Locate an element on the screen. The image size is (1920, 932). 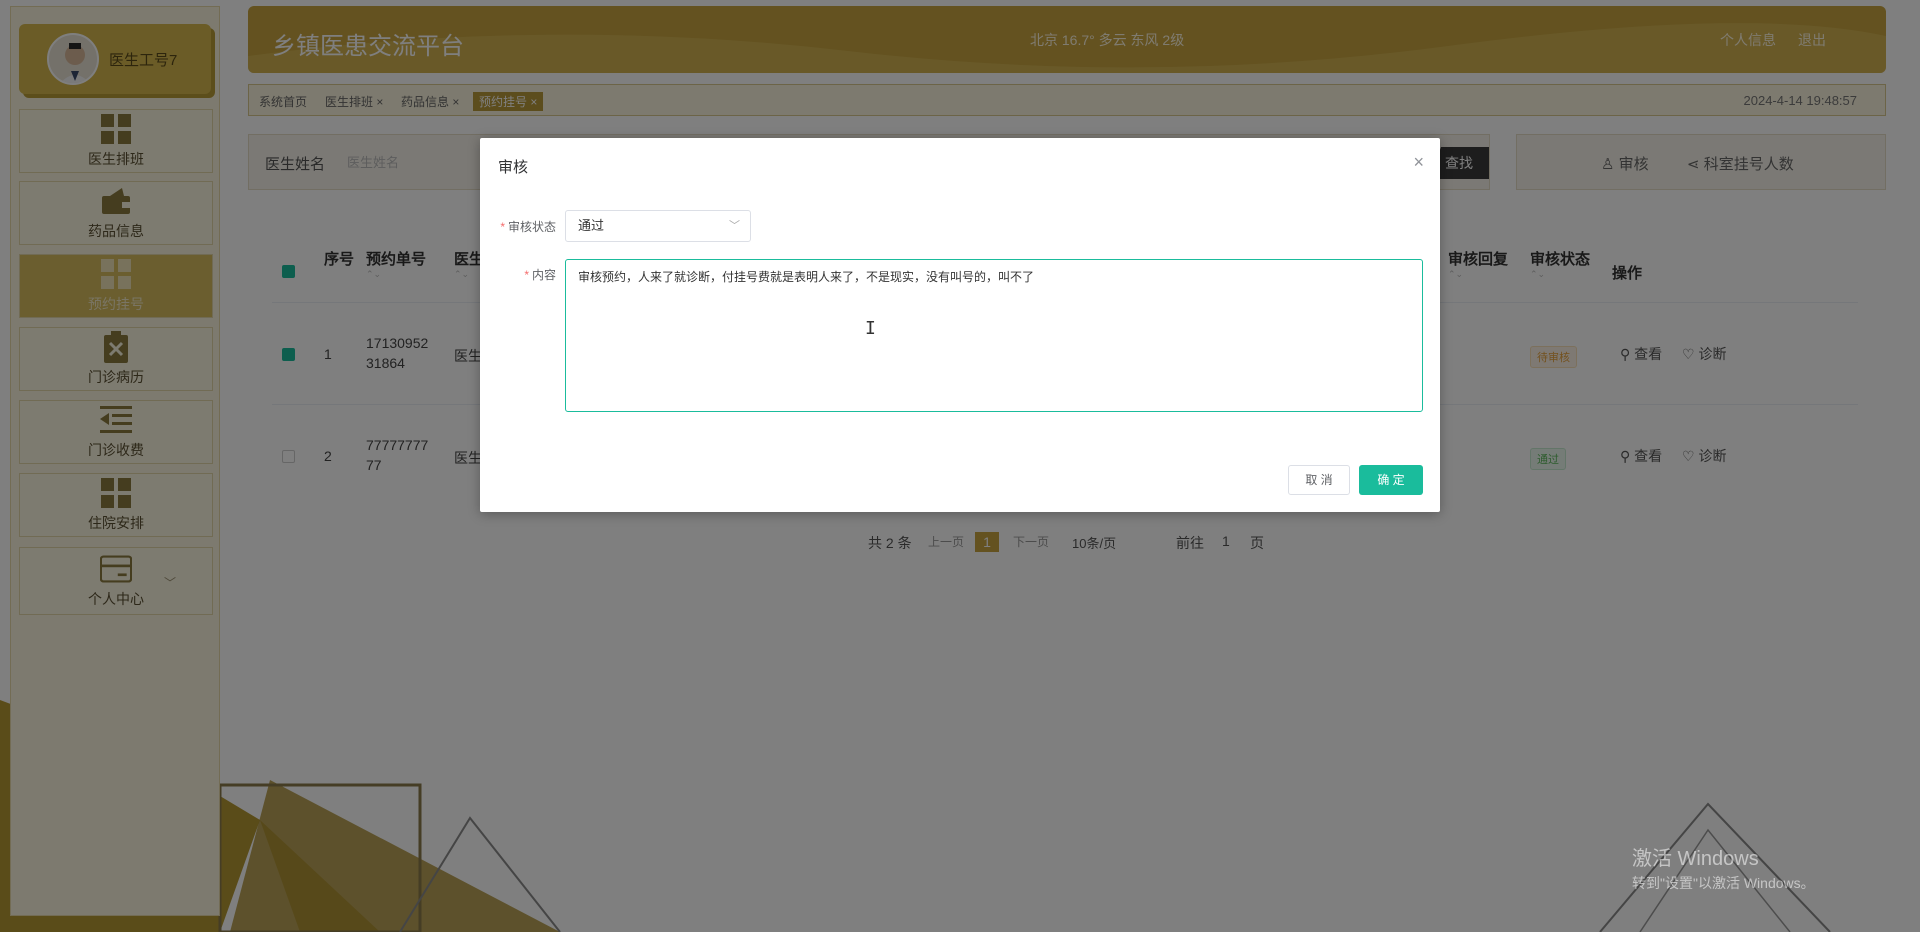
confirm-button: 确 定 is located at coordinates (1391, 480).